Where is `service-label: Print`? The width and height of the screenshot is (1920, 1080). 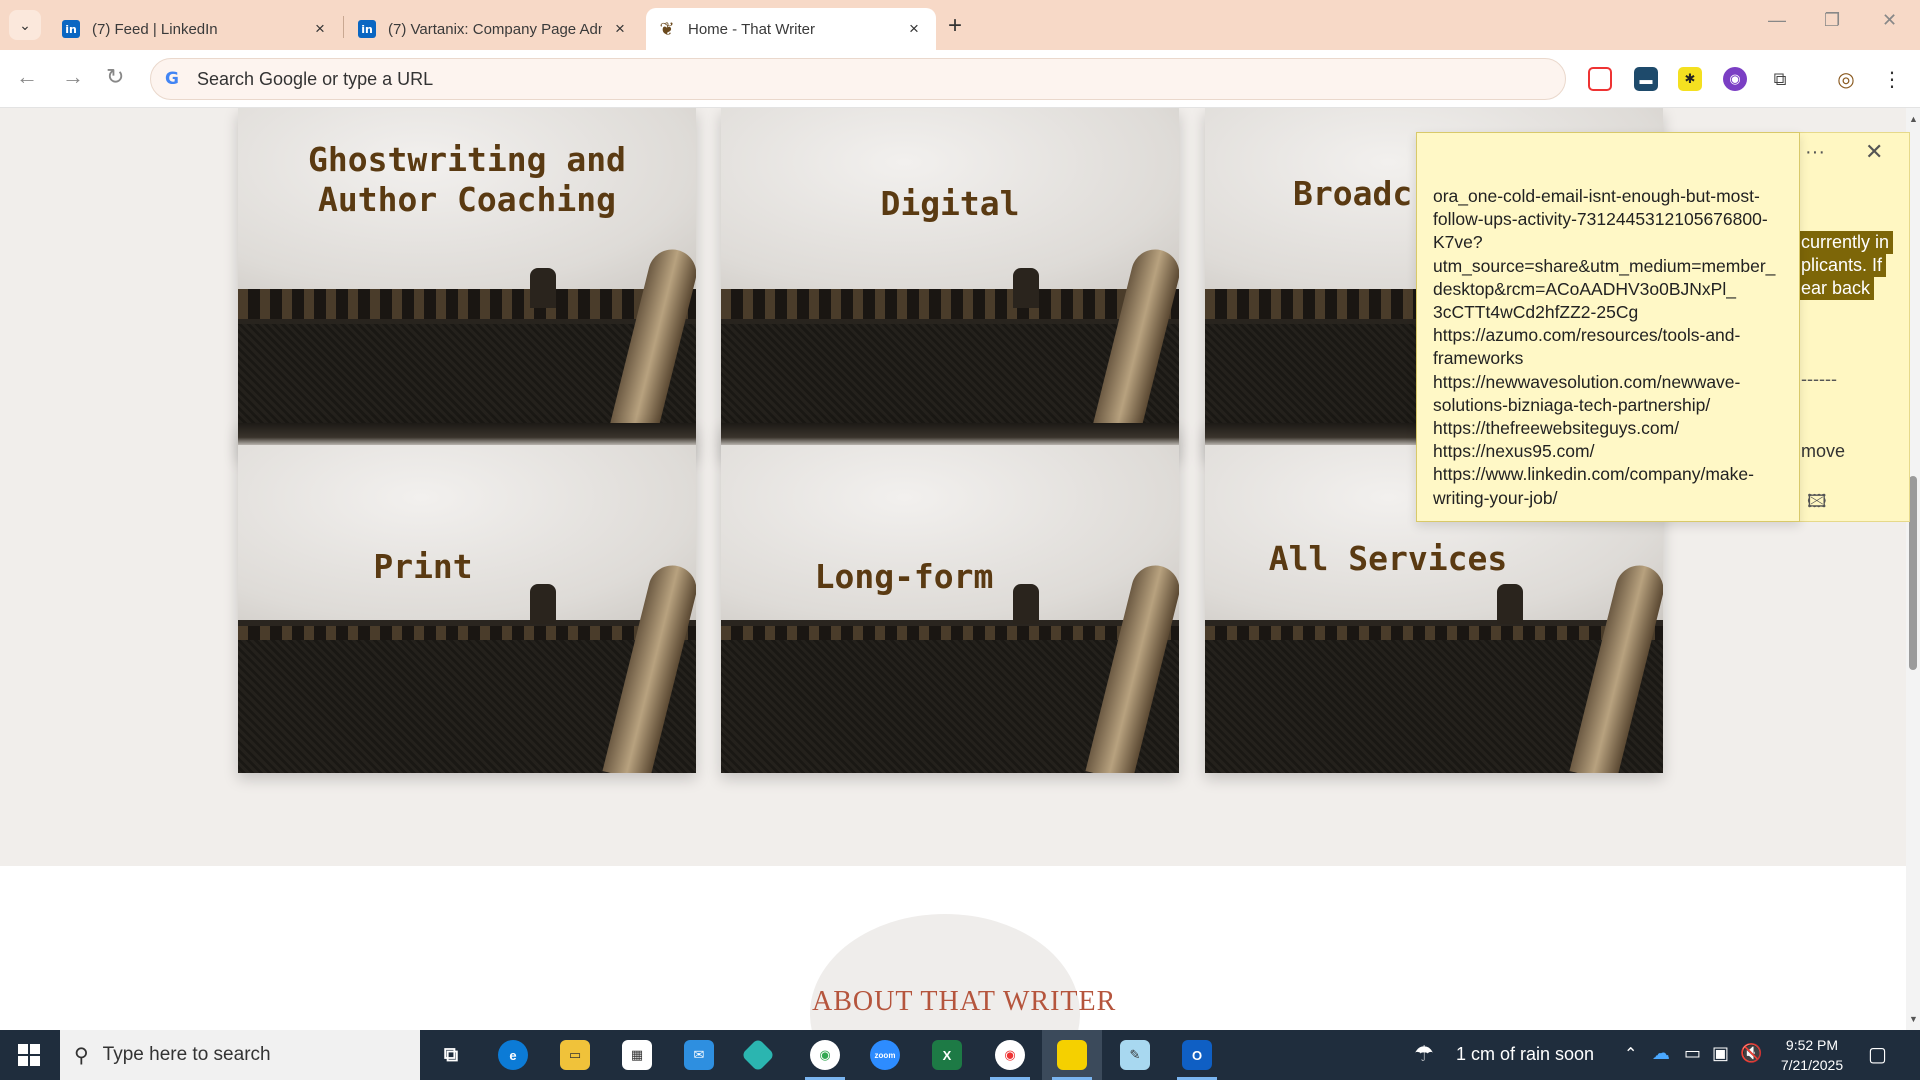 service-label: Print is located at coordinates (423, 566).